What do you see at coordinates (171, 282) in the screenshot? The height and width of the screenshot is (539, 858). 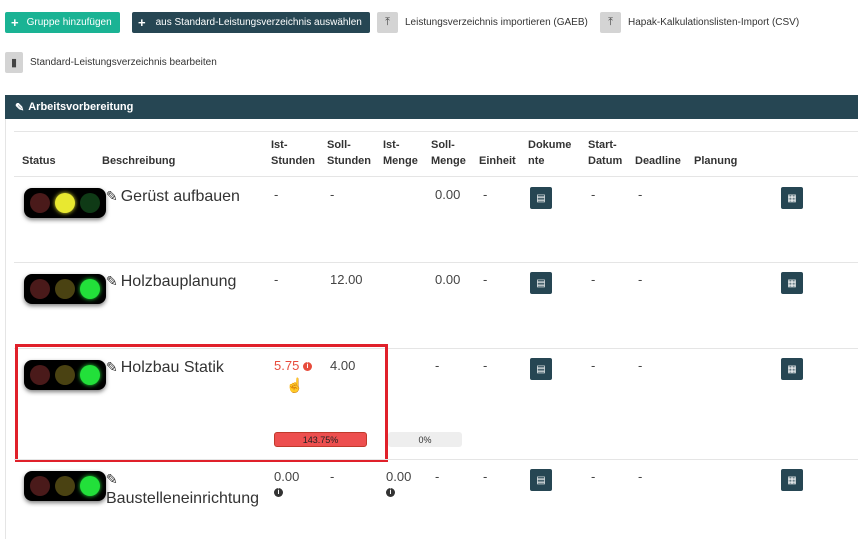 I see `task-description: ✎ Holzbauplanung` at bounding box center [171, 282].